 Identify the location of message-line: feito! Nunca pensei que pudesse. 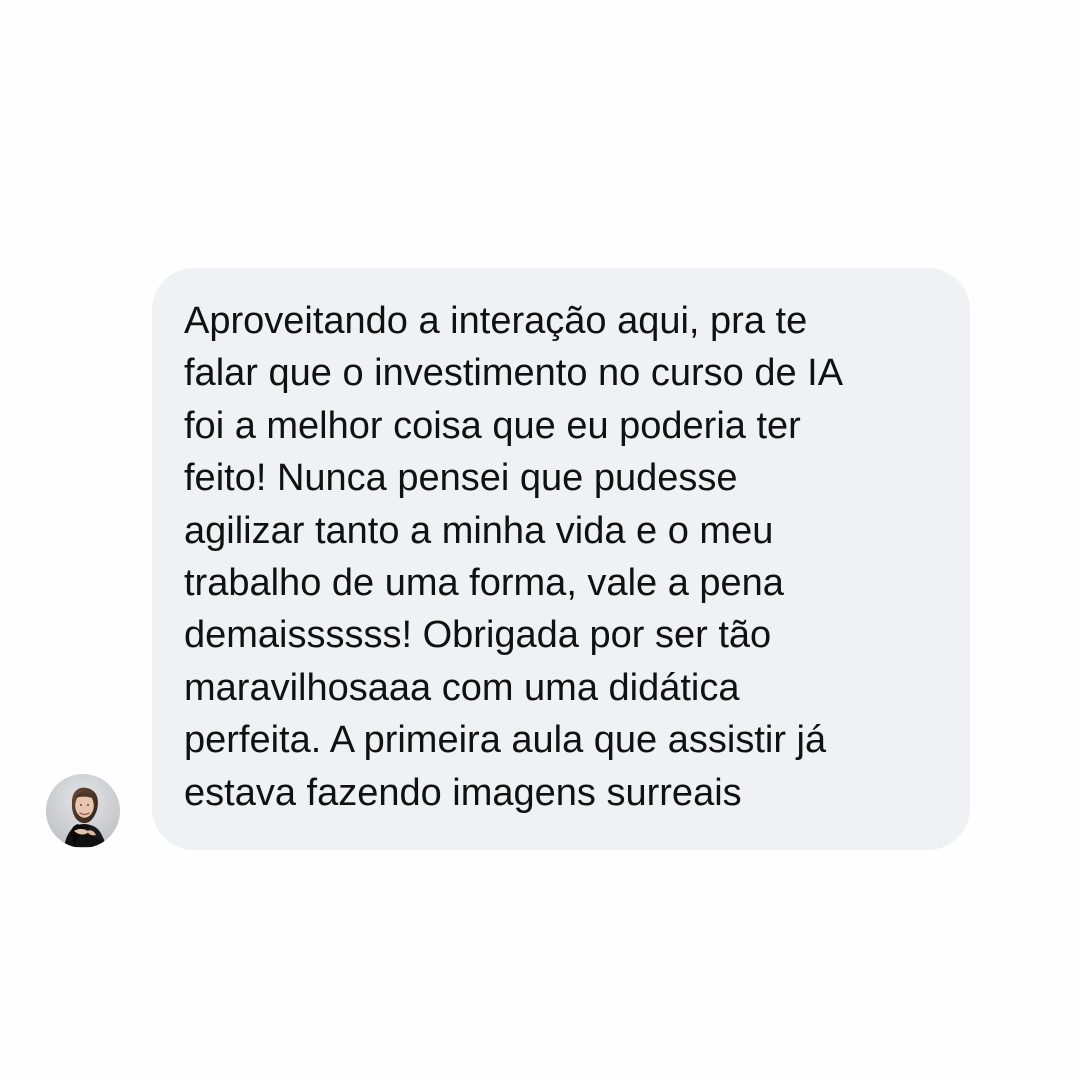
(461, 478).